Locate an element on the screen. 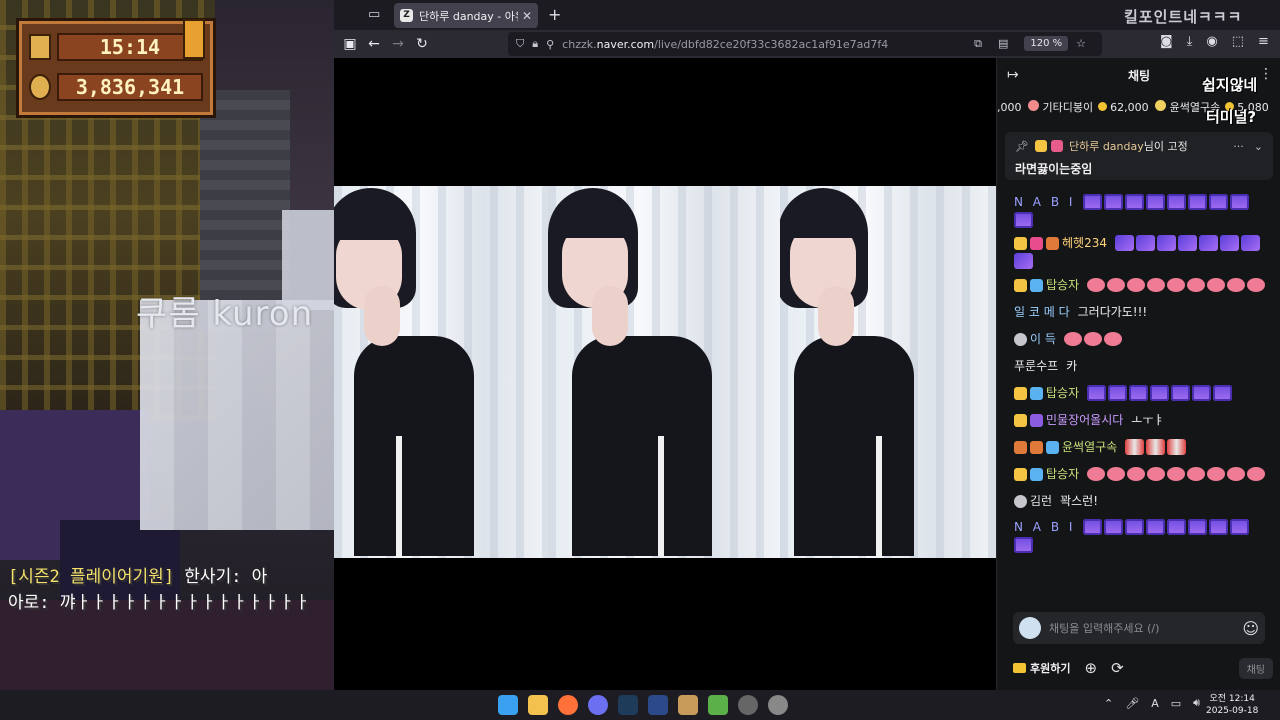  chat-author: 일 코 메 다 is located at coordinates (1042, 312).